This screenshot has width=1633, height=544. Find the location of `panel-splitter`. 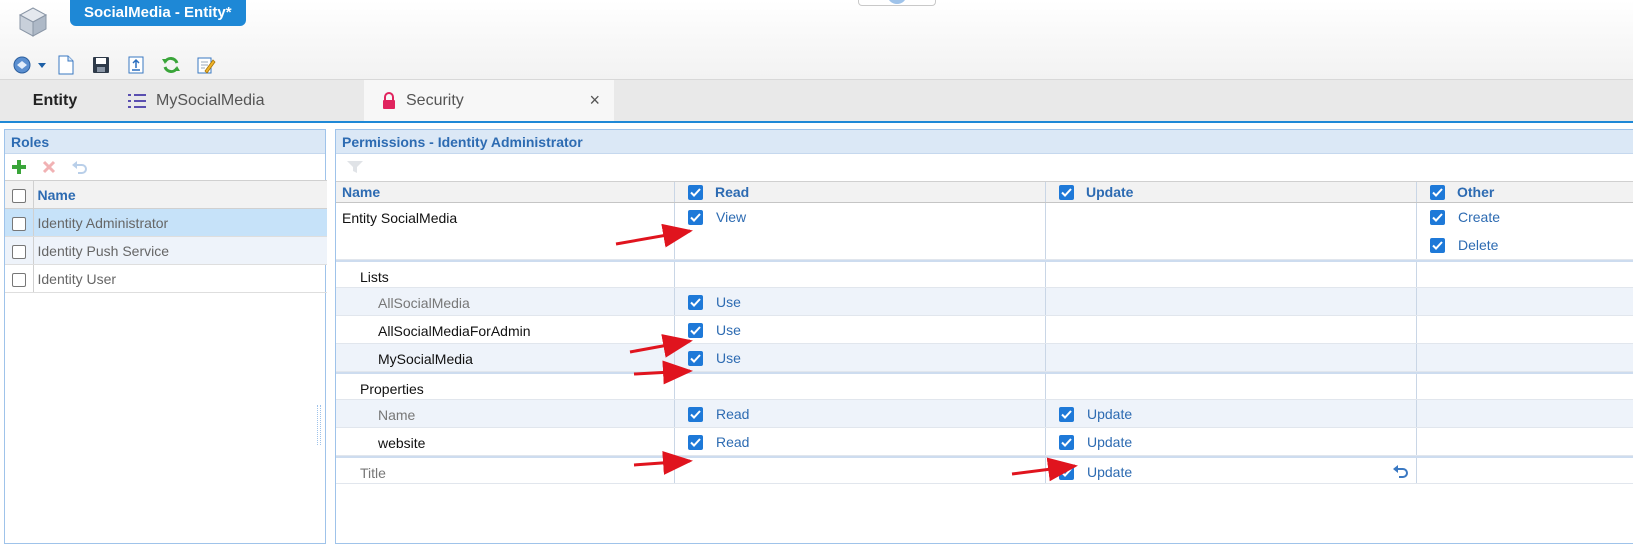

panel-splitter is located at coordinates (319, 425).